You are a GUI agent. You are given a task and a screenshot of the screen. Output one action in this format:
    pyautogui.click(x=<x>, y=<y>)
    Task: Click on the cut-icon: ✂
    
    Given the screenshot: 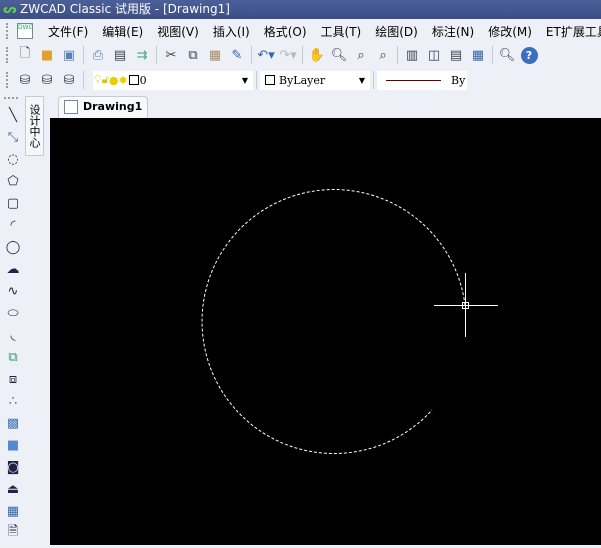 What is the action you would take?
    pyautogui.click(x=171, y=55)
    